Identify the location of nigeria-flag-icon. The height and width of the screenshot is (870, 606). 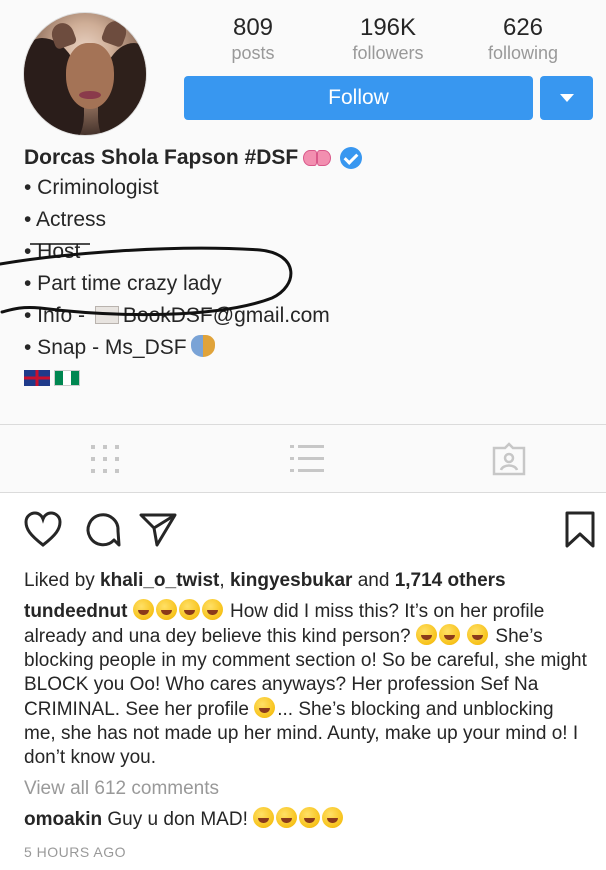
(67, 378).